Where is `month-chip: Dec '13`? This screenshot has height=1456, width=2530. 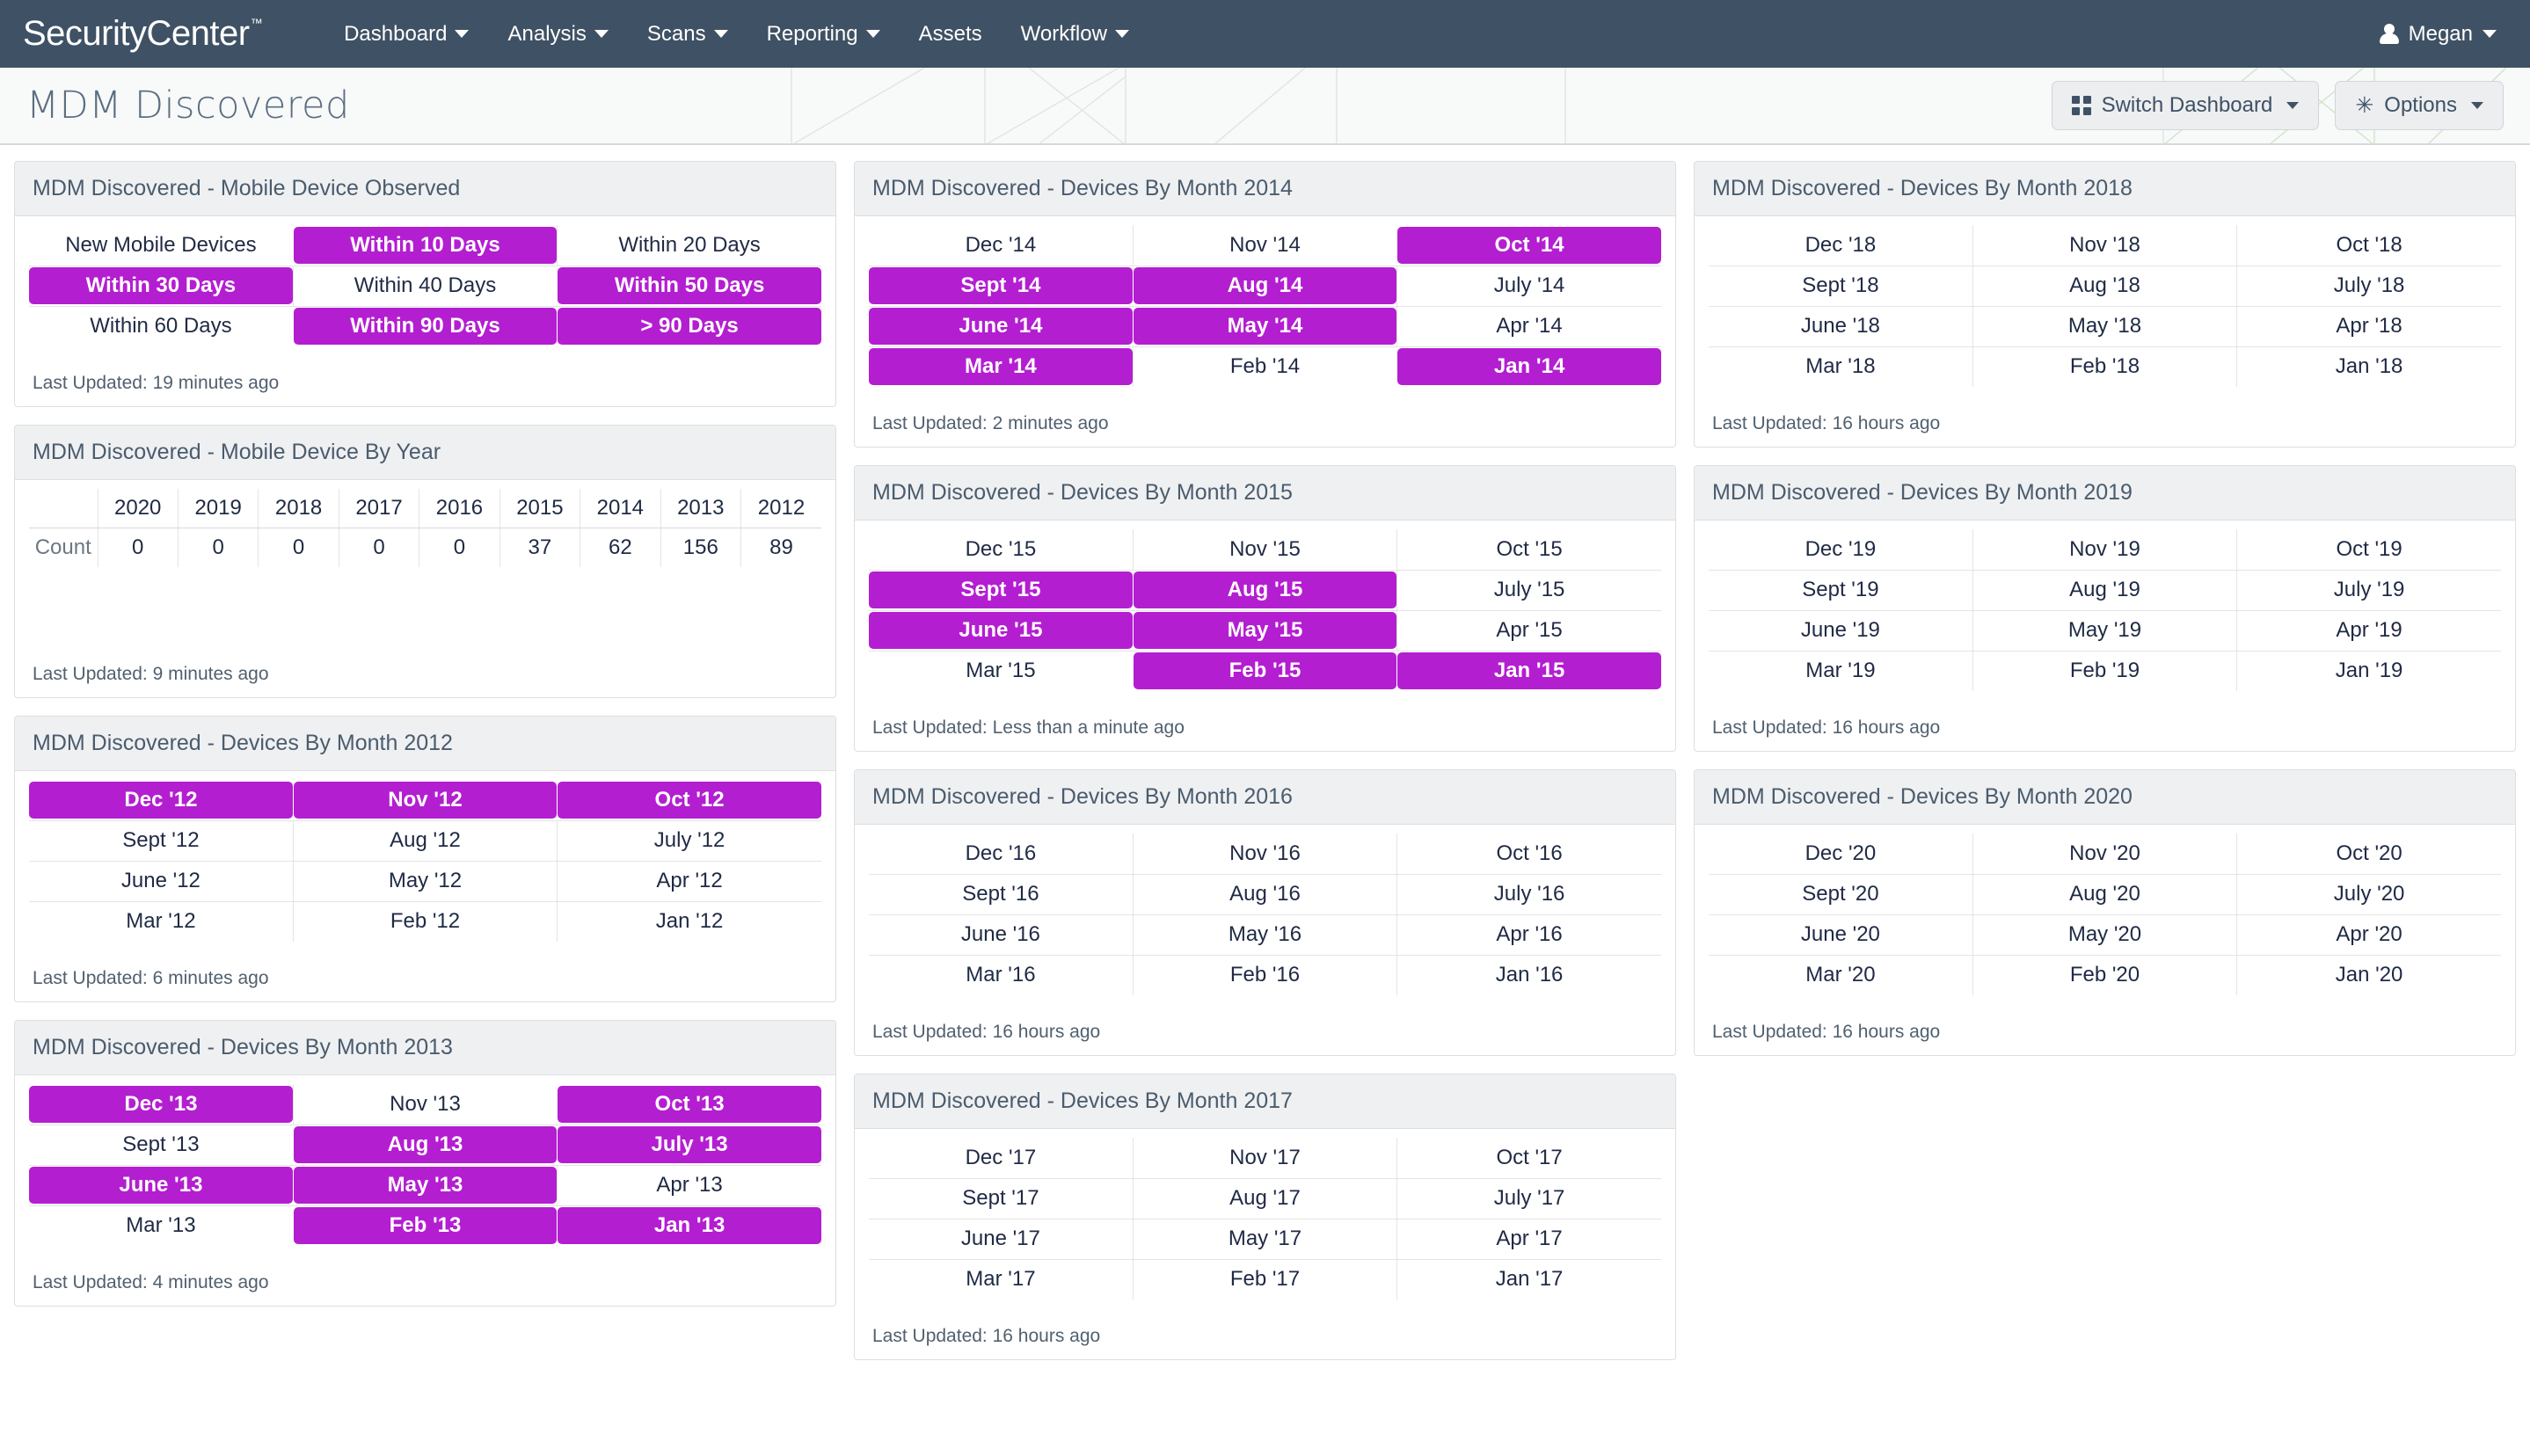 month-chip: Dec '13 is located at coordinates (161, 1104).